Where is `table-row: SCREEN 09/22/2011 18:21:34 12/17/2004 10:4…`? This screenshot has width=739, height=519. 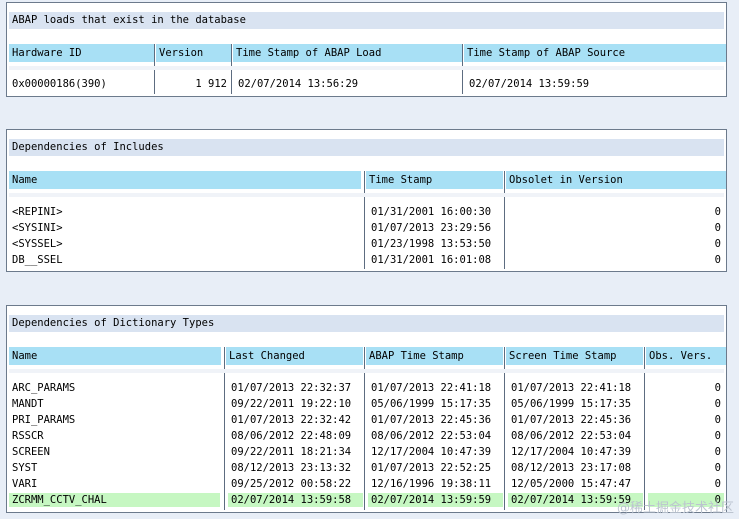 table-row: SCREEN 09/22/2011 18:21:34 12/17/2004 10:4… is located at coordinates (366, 452).